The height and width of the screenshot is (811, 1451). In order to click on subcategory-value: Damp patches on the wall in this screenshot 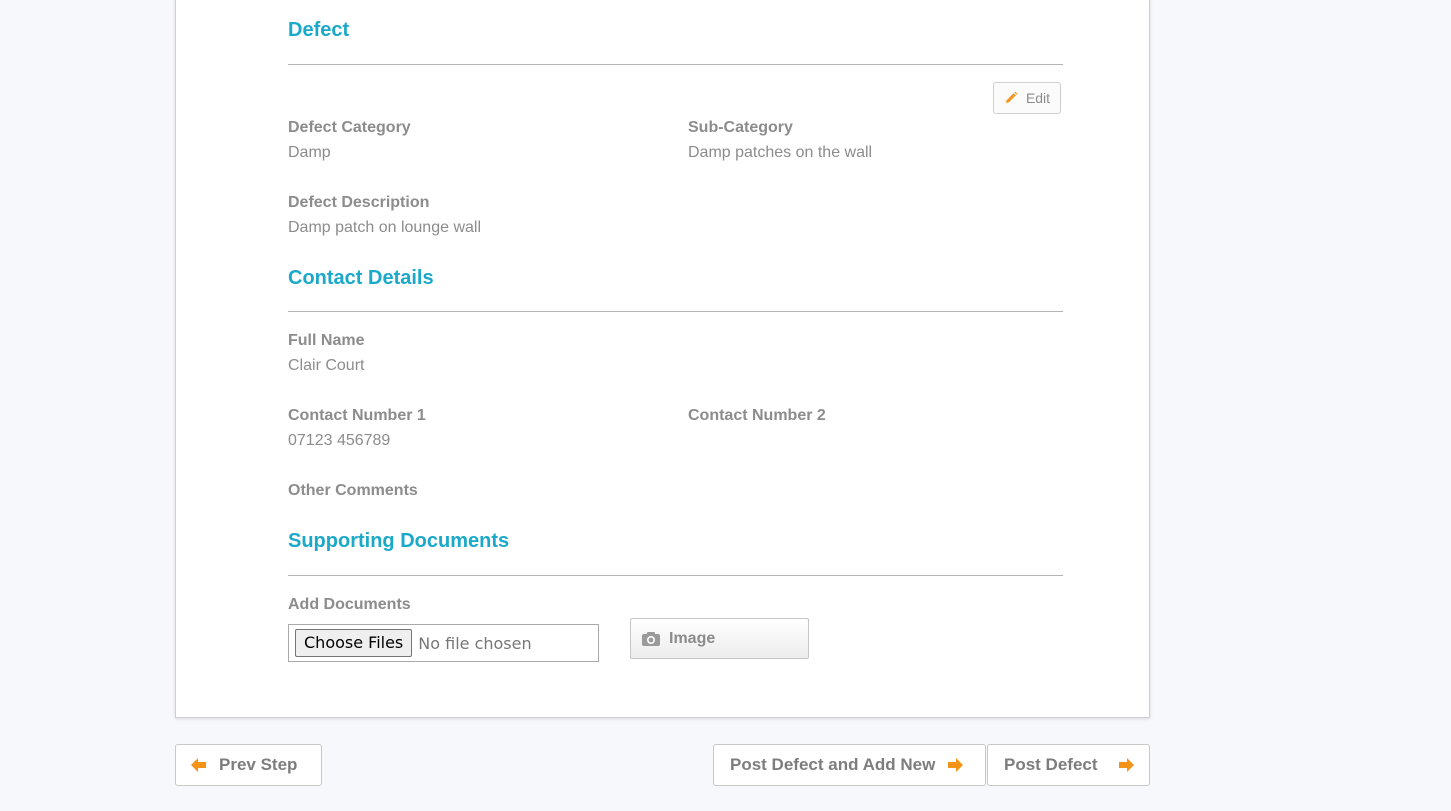, I will do `click(780, 152)`.